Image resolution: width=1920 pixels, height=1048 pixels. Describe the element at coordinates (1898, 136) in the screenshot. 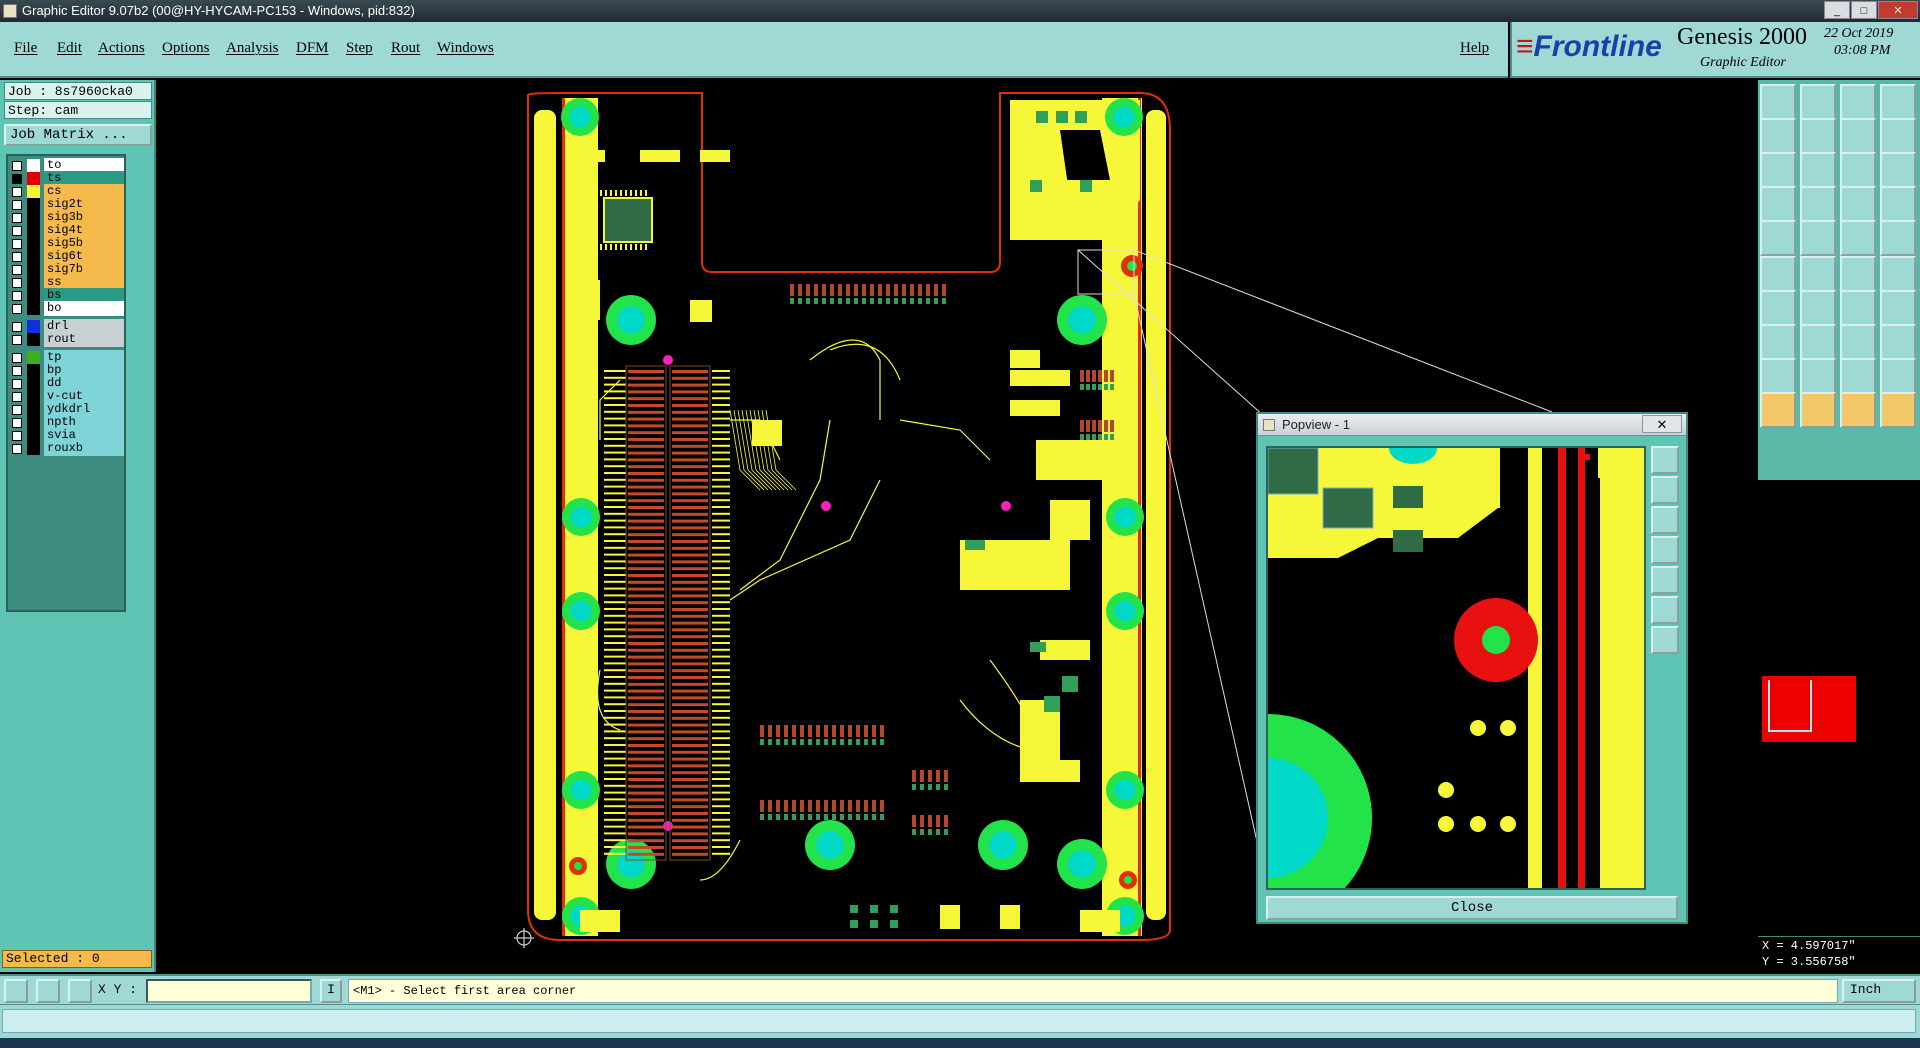

I see `zoom-area-icon` at that location.